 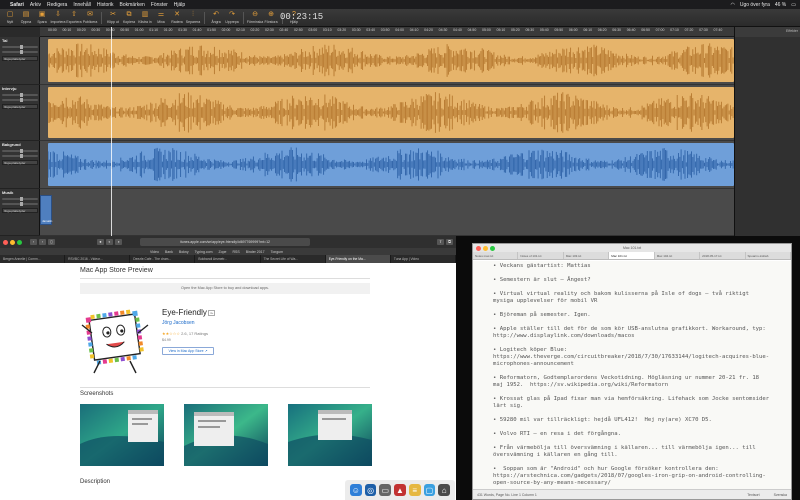 I want to click on finder-icon: ☺, so click(x=356, y=490).